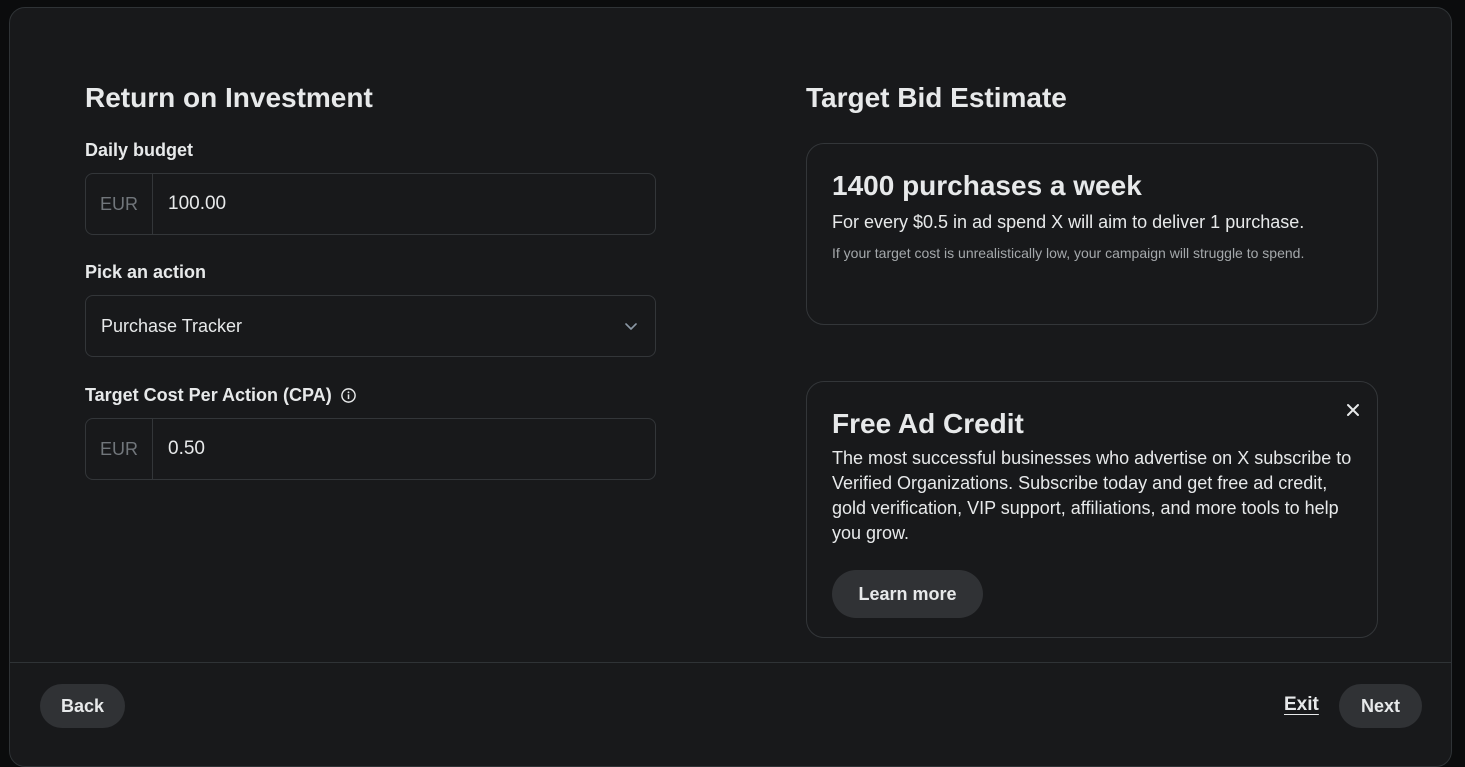 The image size is (1465, 767). I want to click on cpa-label: Target Cost Per Action (CPA), so click(208, 395).